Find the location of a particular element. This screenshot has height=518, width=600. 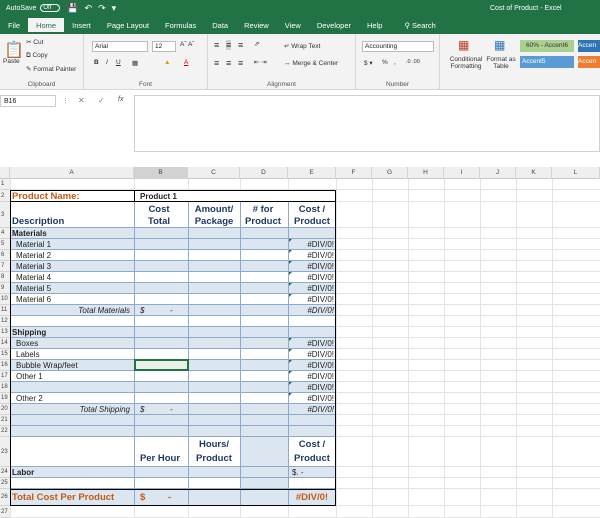

material-item: Material 2 is located at coordinates (33, 255).